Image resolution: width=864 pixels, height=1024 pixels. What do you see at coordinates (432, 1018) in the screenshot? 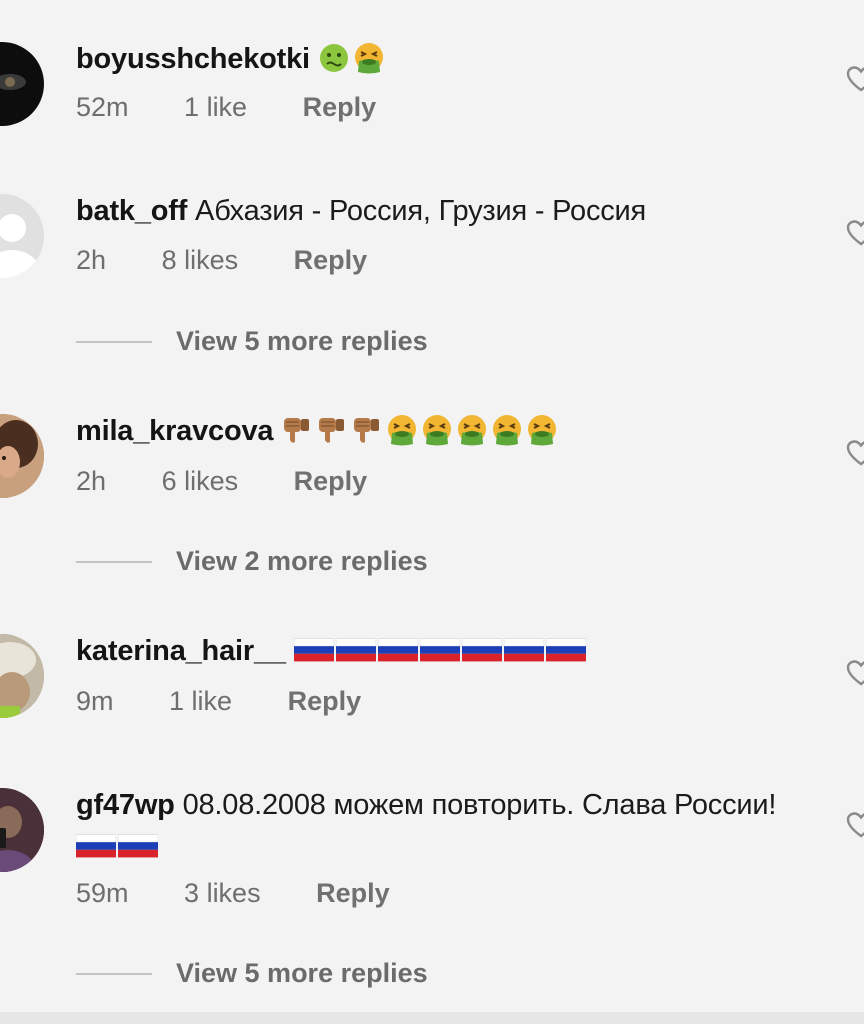
I see `bottom-edge` at bounding box center [432, 1018].